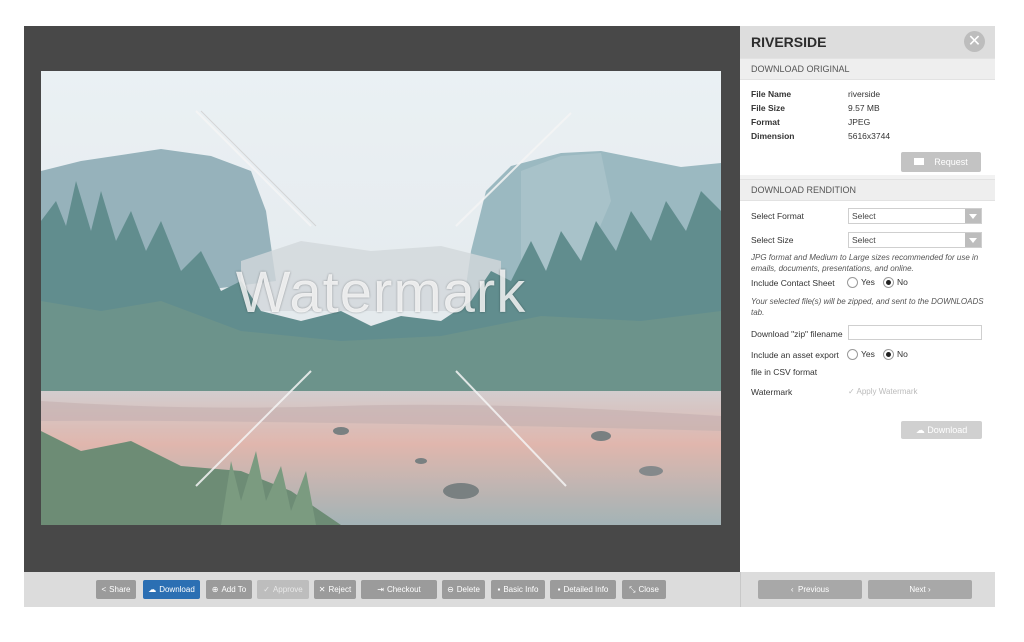 The height and width of the screenshot is (642, 1024). Describe the element at coordinates (815, 108) in the screenshot. I see `file-size-row: File Size 9.57 MB` at that location.